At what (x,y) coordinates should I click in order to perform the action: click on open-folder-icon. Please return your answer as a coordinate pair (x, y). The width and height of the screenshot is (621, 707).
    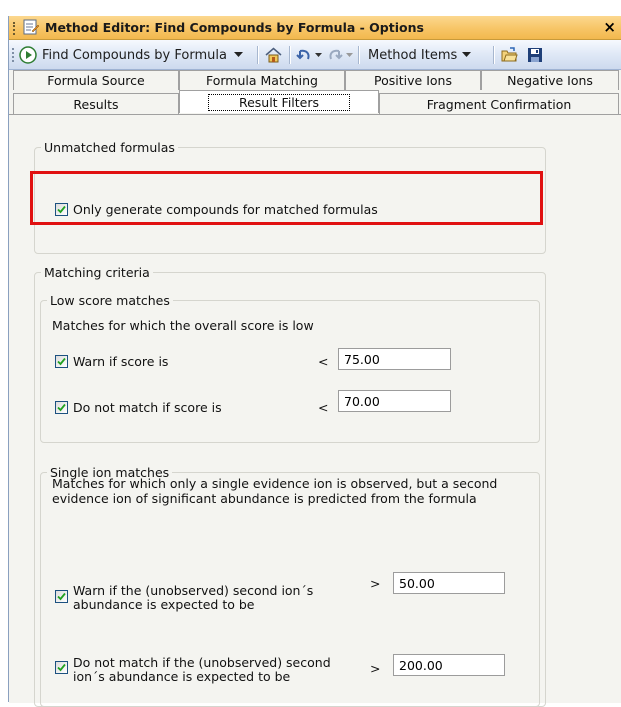
    Looking at the image, I should click on (509, 54).